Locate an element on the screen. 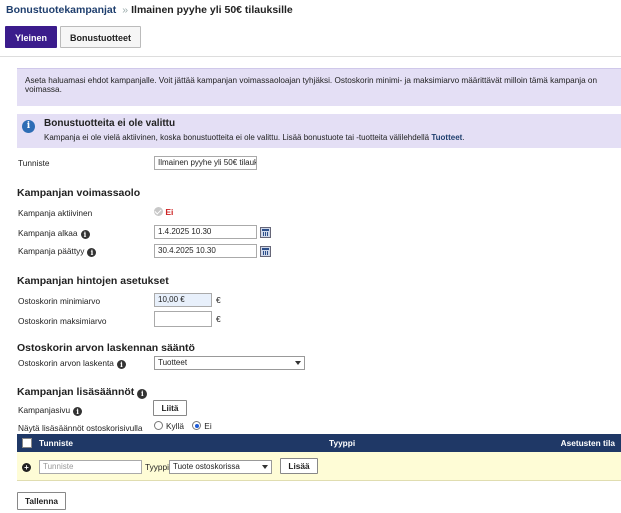  page-label: Kampanjasivu i is located at coordinates (50, 410).